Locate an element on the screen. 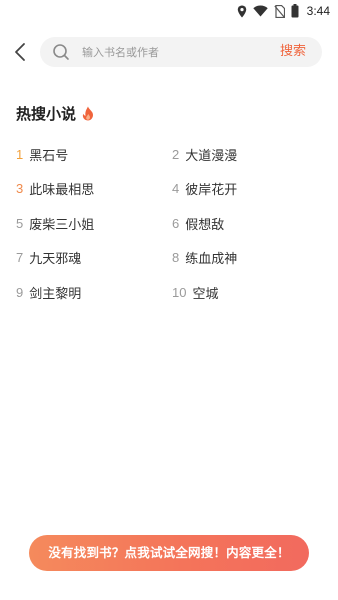 This screenshot has width=338, height=600. hot-item-title: 彼岸花开 is located at coordinates (211, 190).